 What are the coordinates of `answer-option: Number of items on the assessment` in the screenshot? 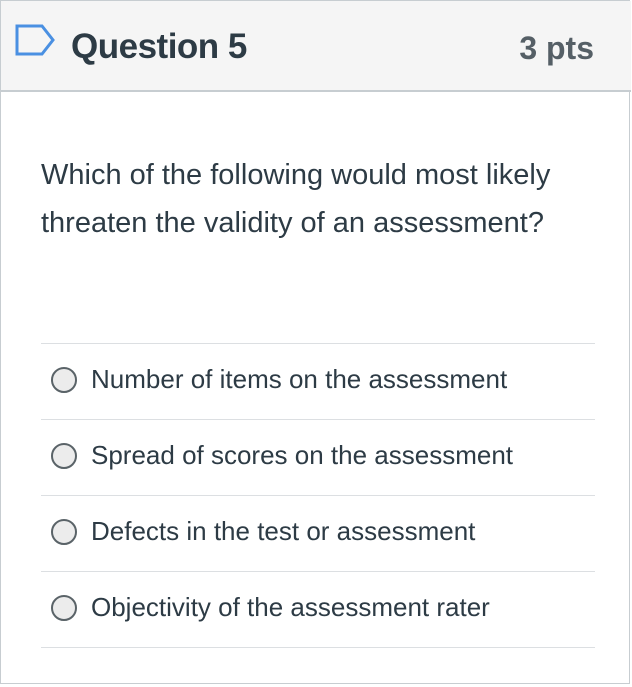 It's located at (318, 382).